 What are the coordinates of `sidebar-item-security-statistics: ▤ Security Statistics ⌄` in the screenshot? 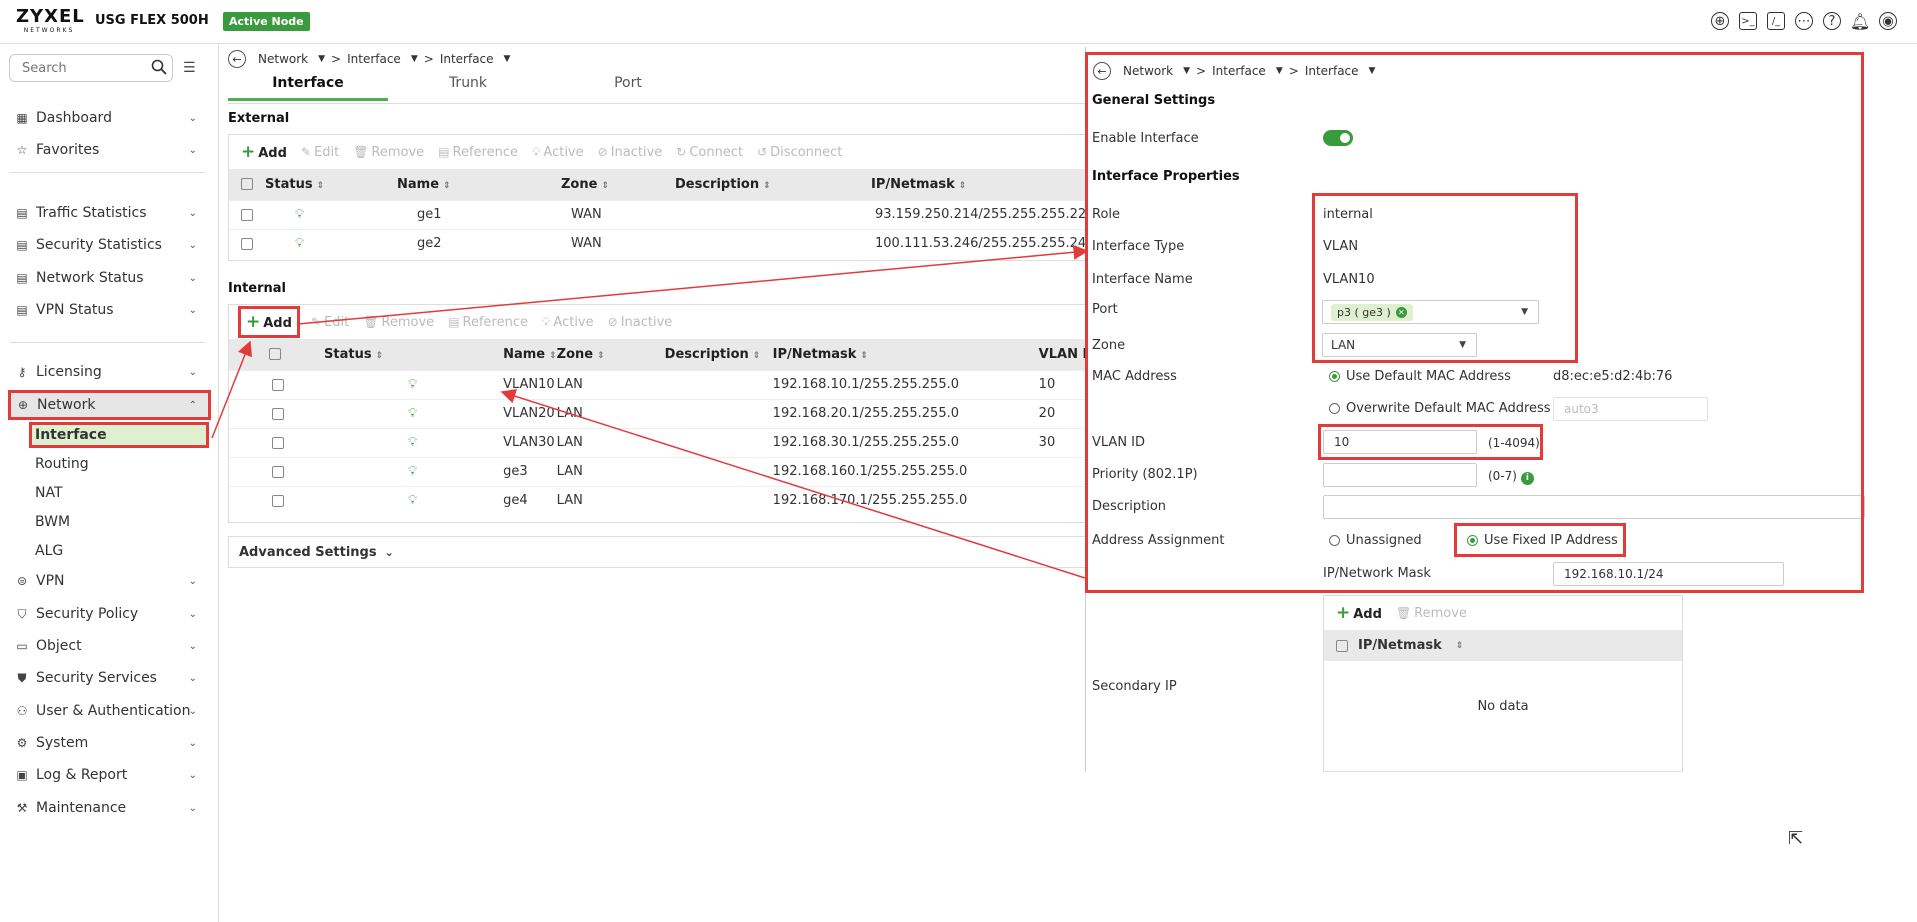 It's located at (105, 245).